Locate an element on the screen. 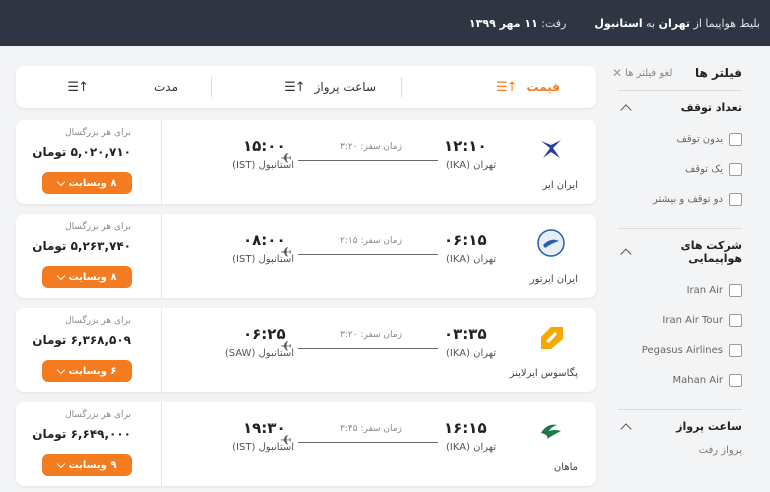  sort-flight-time: ساعت پرواز ↑☰ is located at coordinates (330, 87).